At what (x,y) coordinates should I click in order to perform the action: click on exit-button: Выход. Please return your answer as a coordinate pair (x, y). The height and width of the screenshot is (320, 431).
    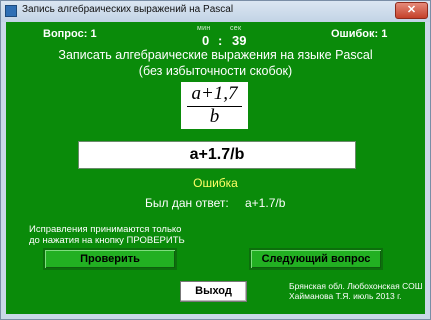
    Looking at the image, I should click on (213, 291).